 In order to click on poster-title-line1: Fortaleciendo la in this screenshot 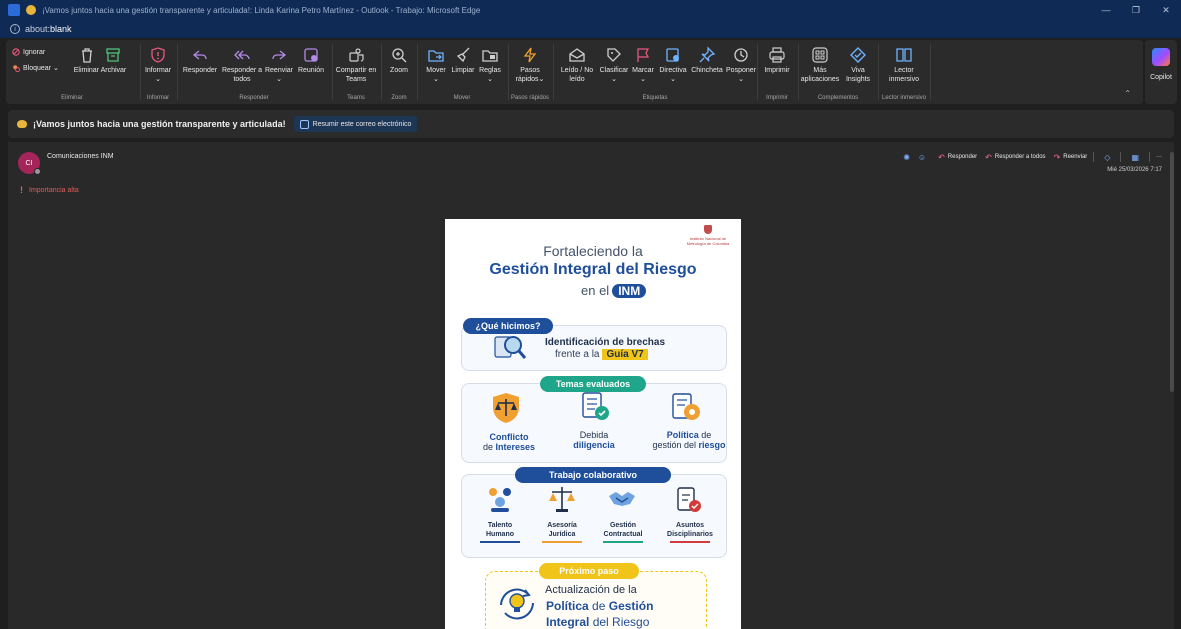, I will do `click(593, 251)`.